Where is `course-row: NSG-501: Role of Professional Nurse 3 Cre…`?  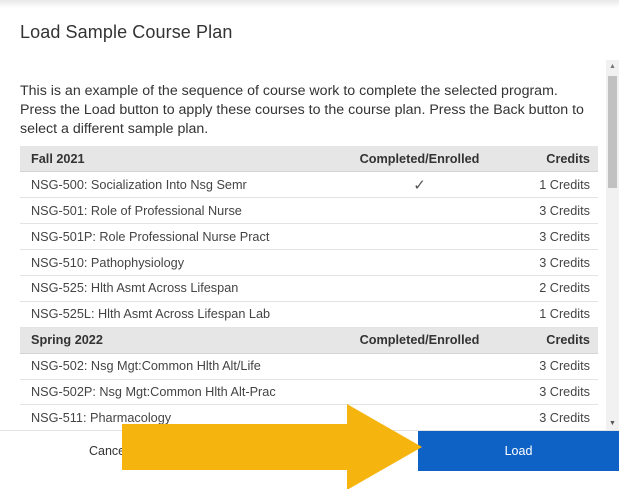
course-row: NSG-501: Role of Professional Nurse 3 Cre… is located at coordinates (309, 211).